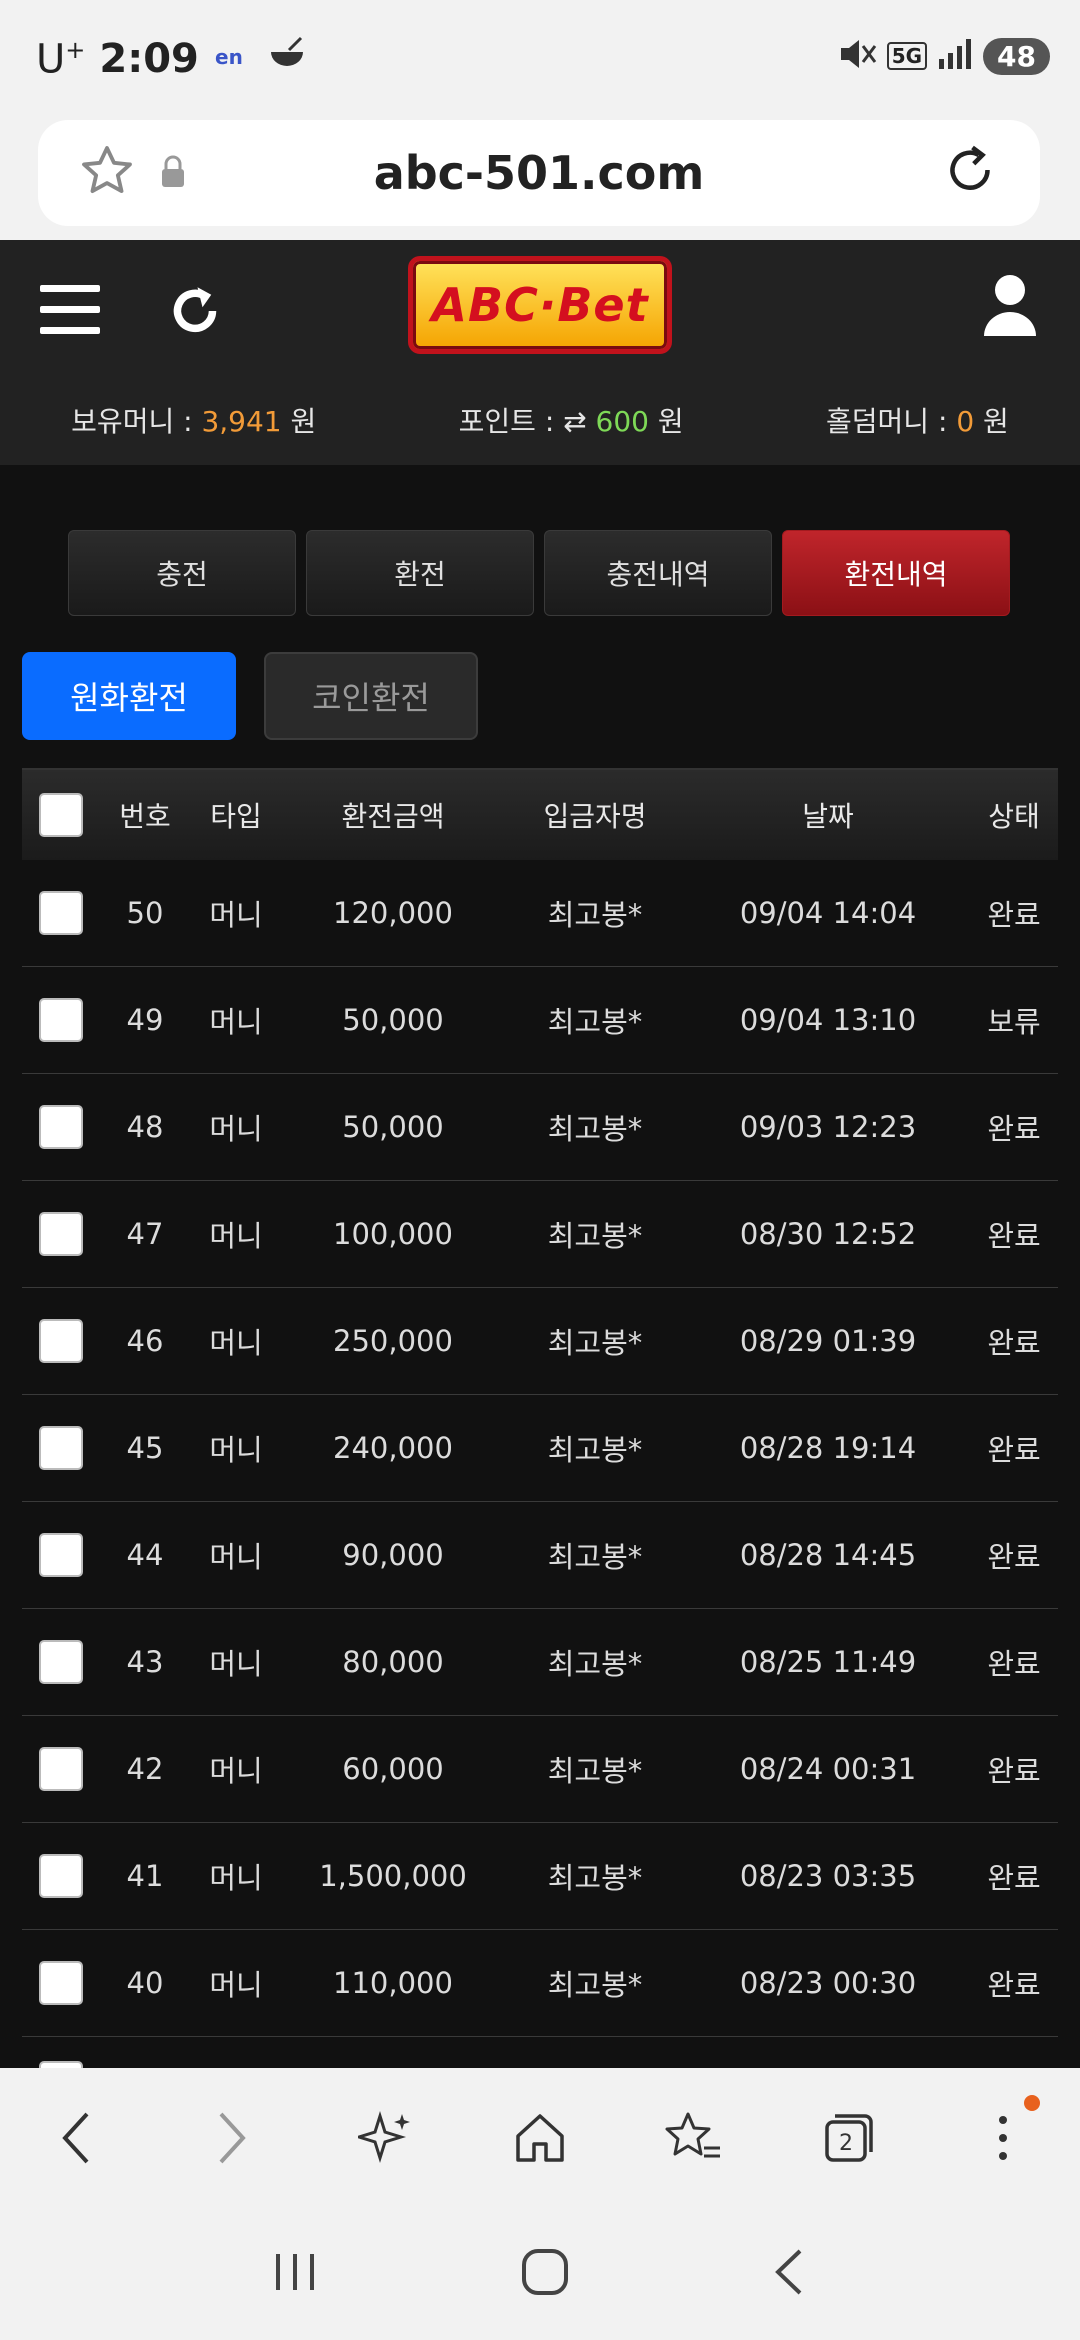 This screenshot has width=1080, height=2340. What do you see at coordinates (145, 1983) in the screenshot?
I see `row-number: 40` at bounding box center [145, 1983].